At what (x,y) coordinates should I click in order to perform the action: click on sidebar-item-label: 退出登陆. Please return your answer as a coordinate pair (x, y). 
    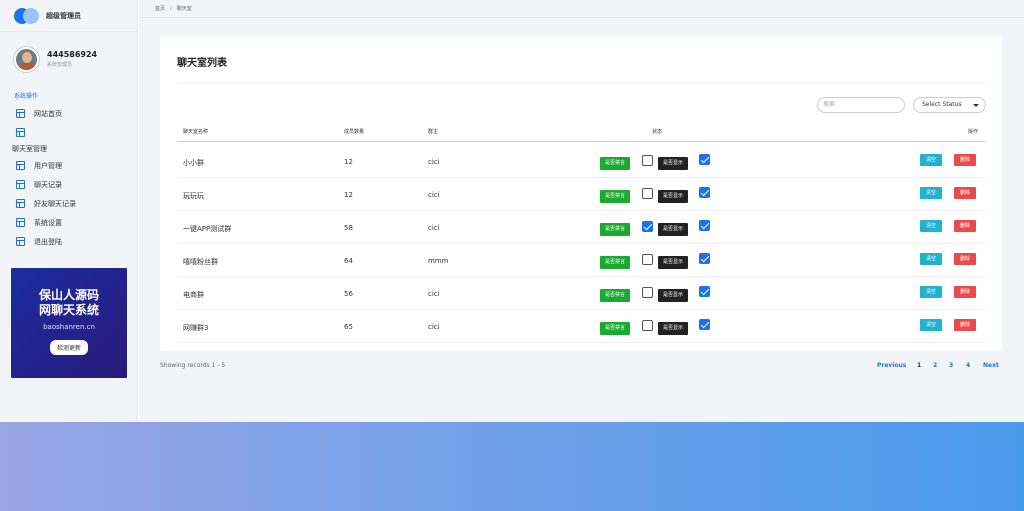
    Looking at the image, I should click on (48, 241).